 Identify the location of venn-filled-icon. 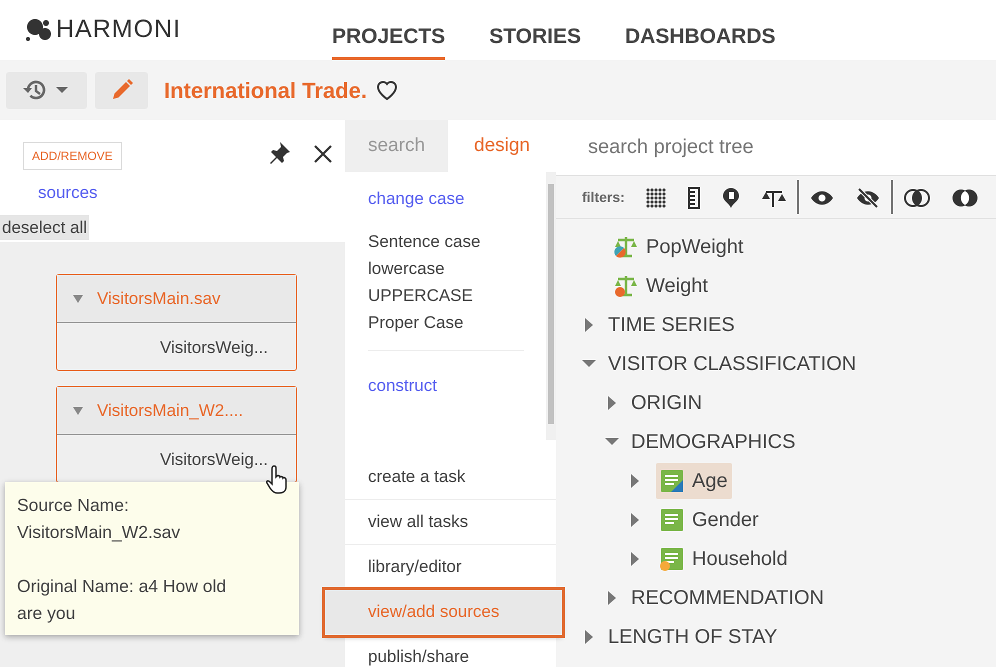
(965, 198).